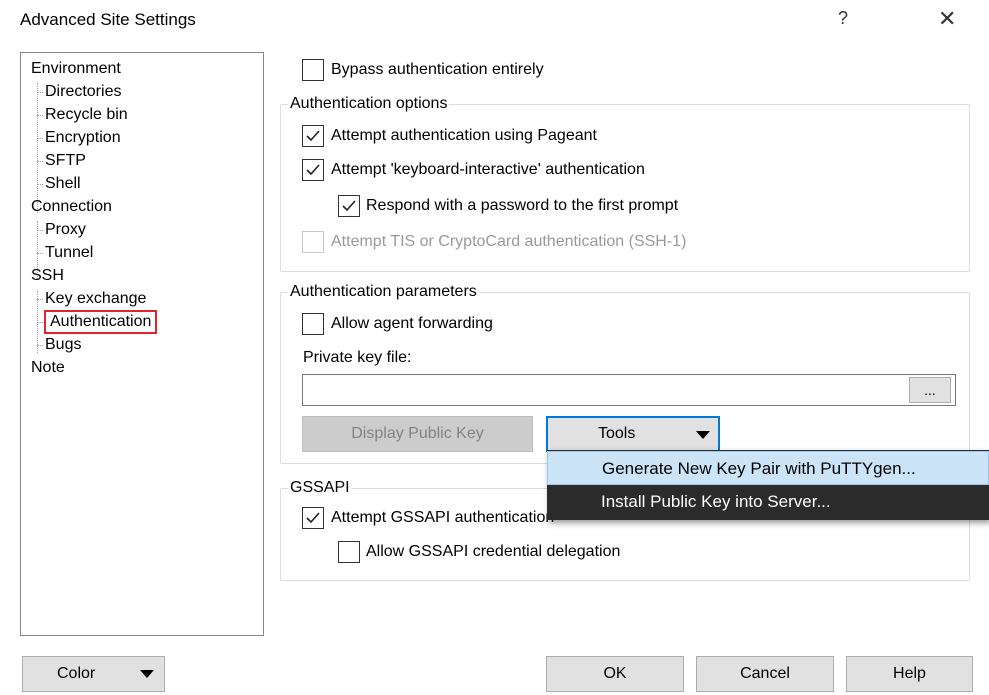 This screenshot has width=989, height=695. I want to click on private-key-input, so click(629, 390).